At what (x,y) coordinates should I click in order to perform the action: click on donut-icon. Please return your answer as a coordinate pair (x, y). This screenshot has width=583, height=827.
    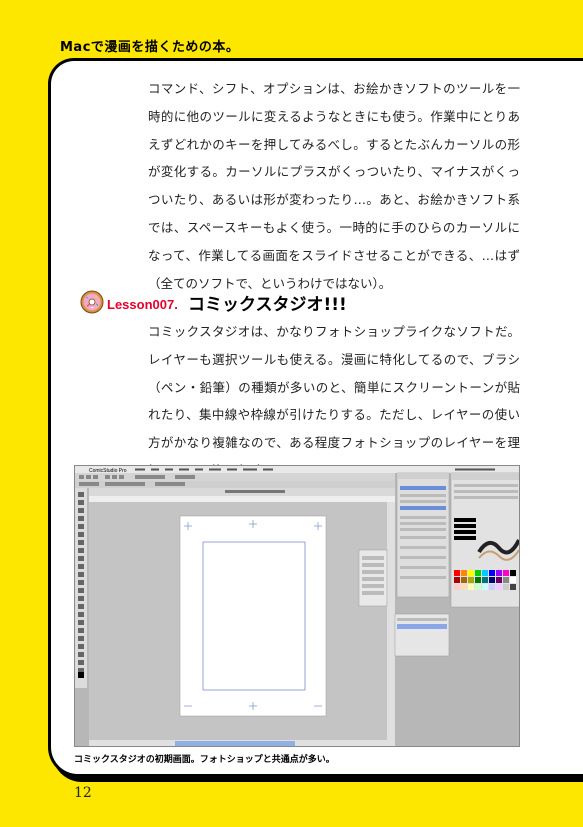
    Looking at the image, I should click on (92, 302).